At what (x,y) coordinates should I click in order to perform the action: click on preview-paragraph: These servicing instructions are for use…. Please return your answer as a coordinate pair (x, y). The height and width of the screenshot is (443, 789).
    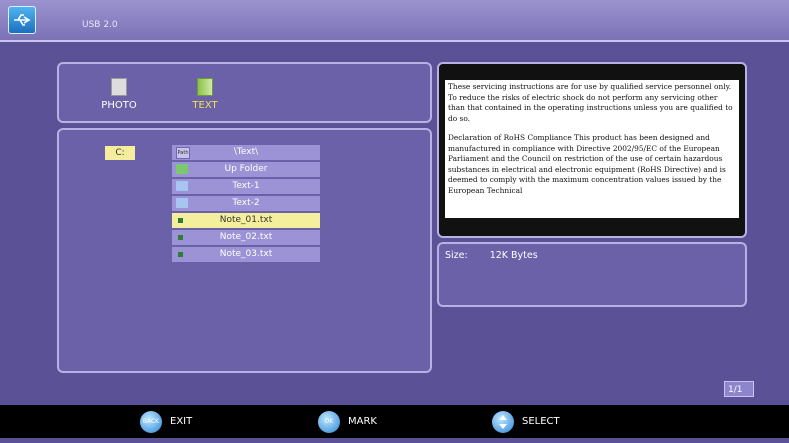
    Looking at the image, I should click on (590, 102).